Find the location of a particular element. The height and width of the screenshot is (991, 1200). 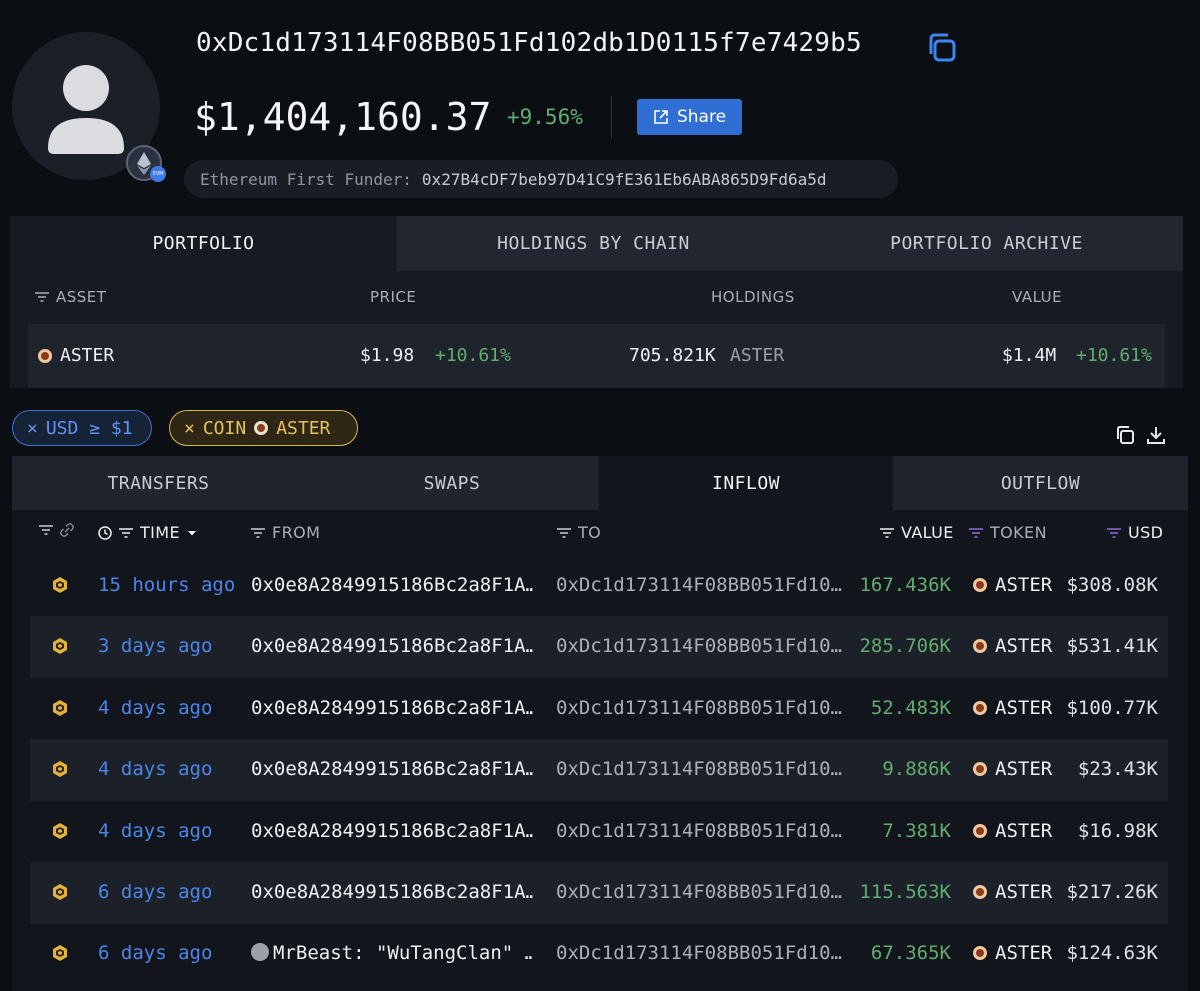

header-price: PRICE is located at coordinates (393, 297).